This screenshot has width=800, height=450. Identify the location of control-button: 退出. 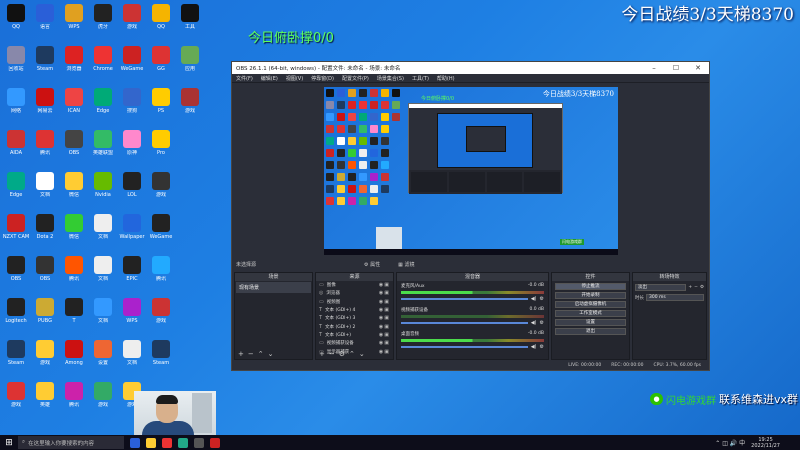
(590, 331).